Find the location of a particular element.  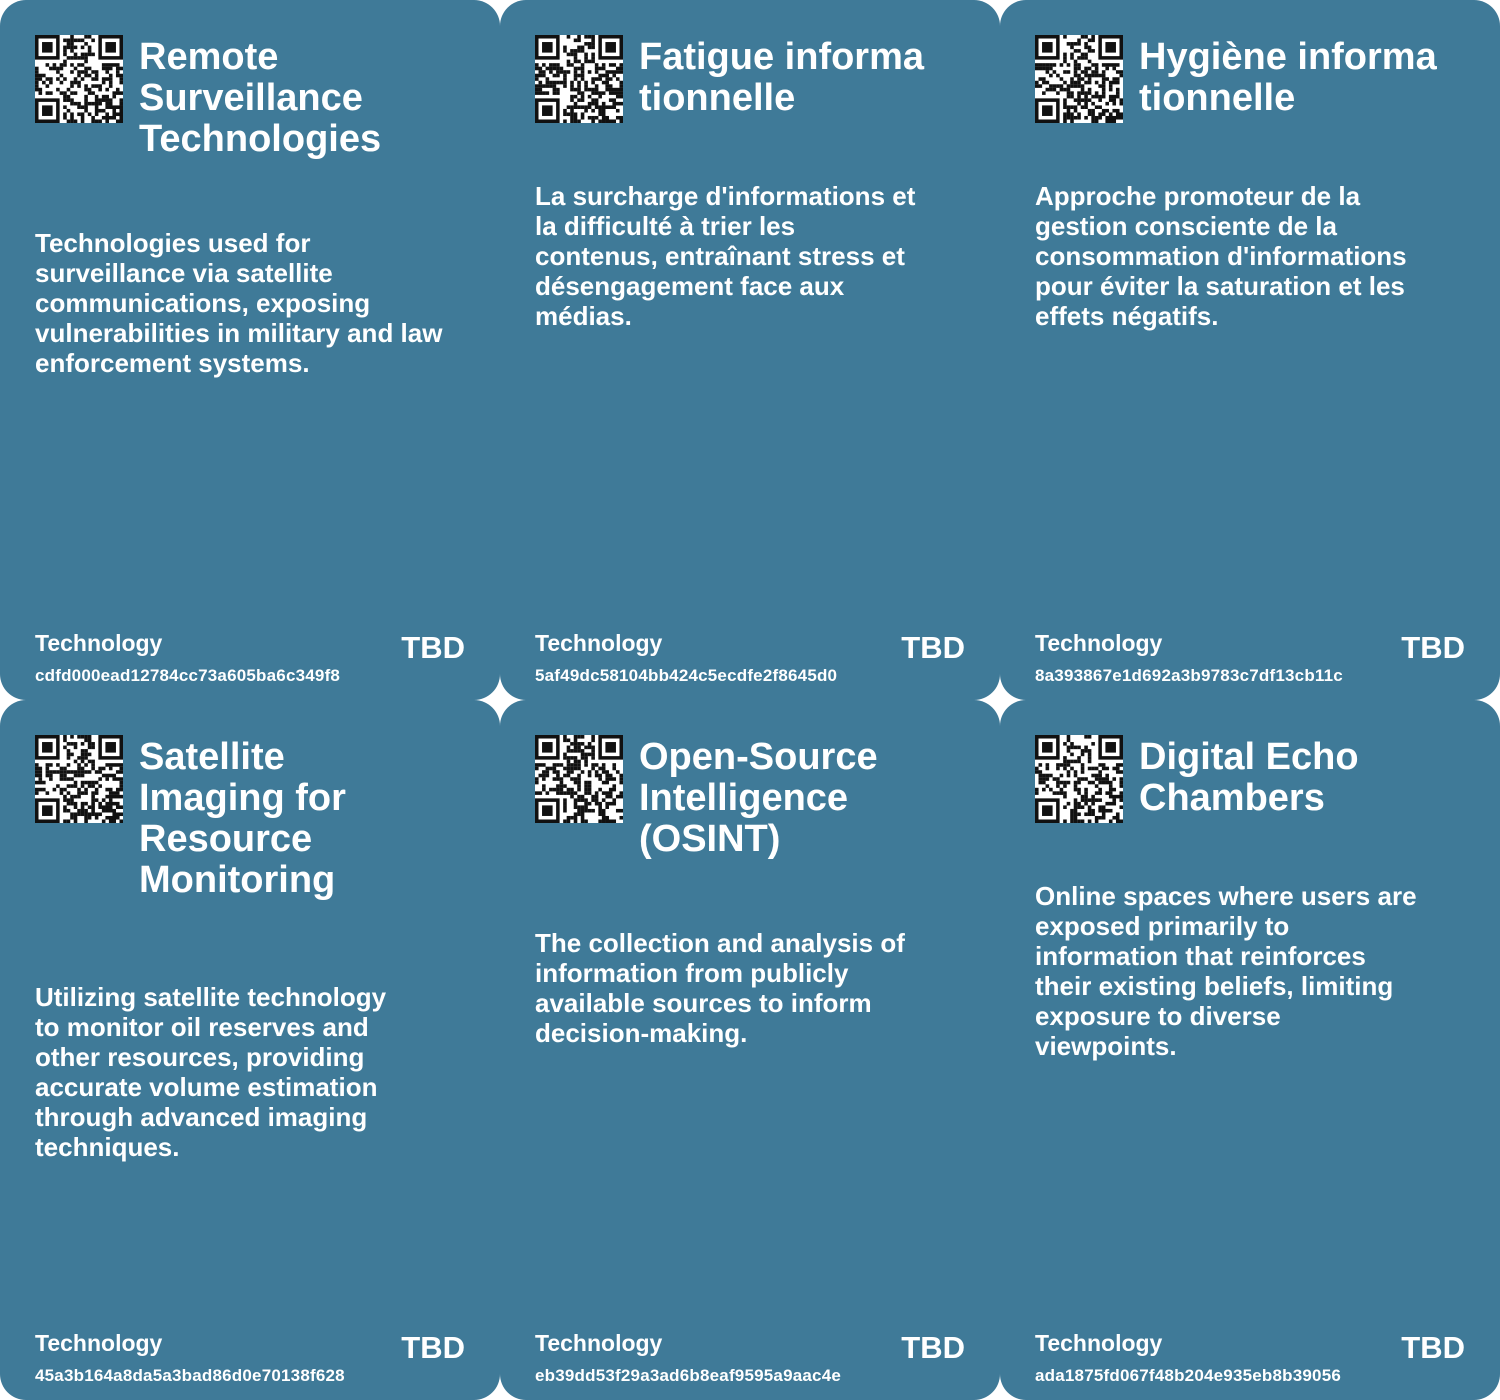

card-id: 45a3b164a8da5a3bad86d0e70138f628 is located at coordinates (190, 1375).